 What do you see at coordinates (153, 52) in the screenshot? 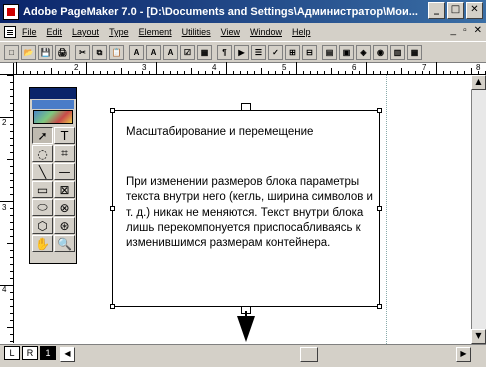
I see `font-size-up-icon: A` at bounding box center [153, 52].